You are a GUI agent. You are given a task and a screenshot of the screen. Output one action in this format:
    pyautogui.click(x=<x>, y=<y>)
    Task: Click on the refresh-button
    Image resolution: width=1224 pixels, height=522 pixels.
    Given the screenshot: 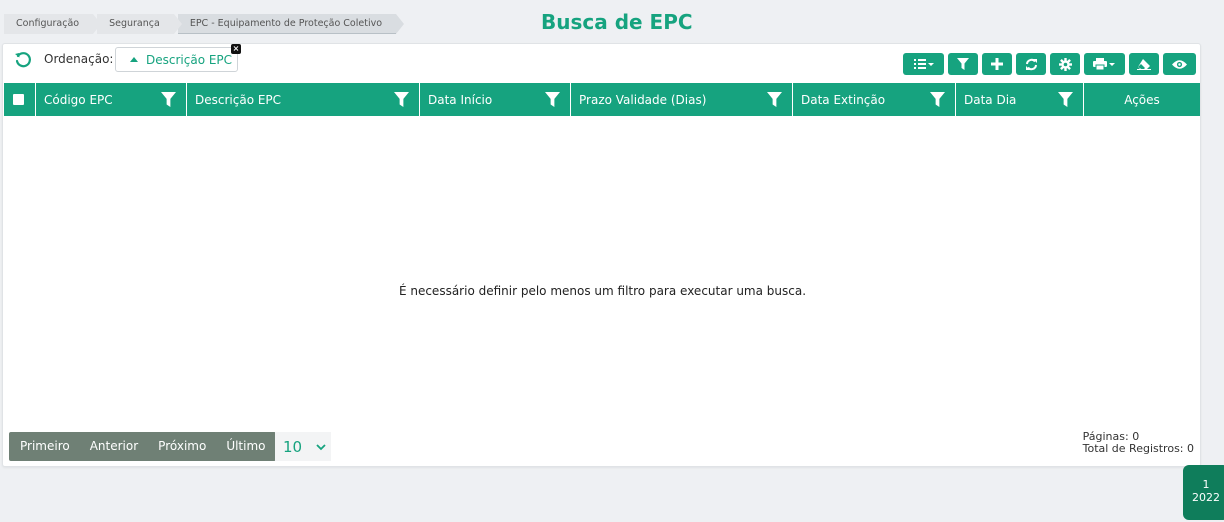 What is the action you would take?
    pyautogui.click(x=1031, y=64)
    